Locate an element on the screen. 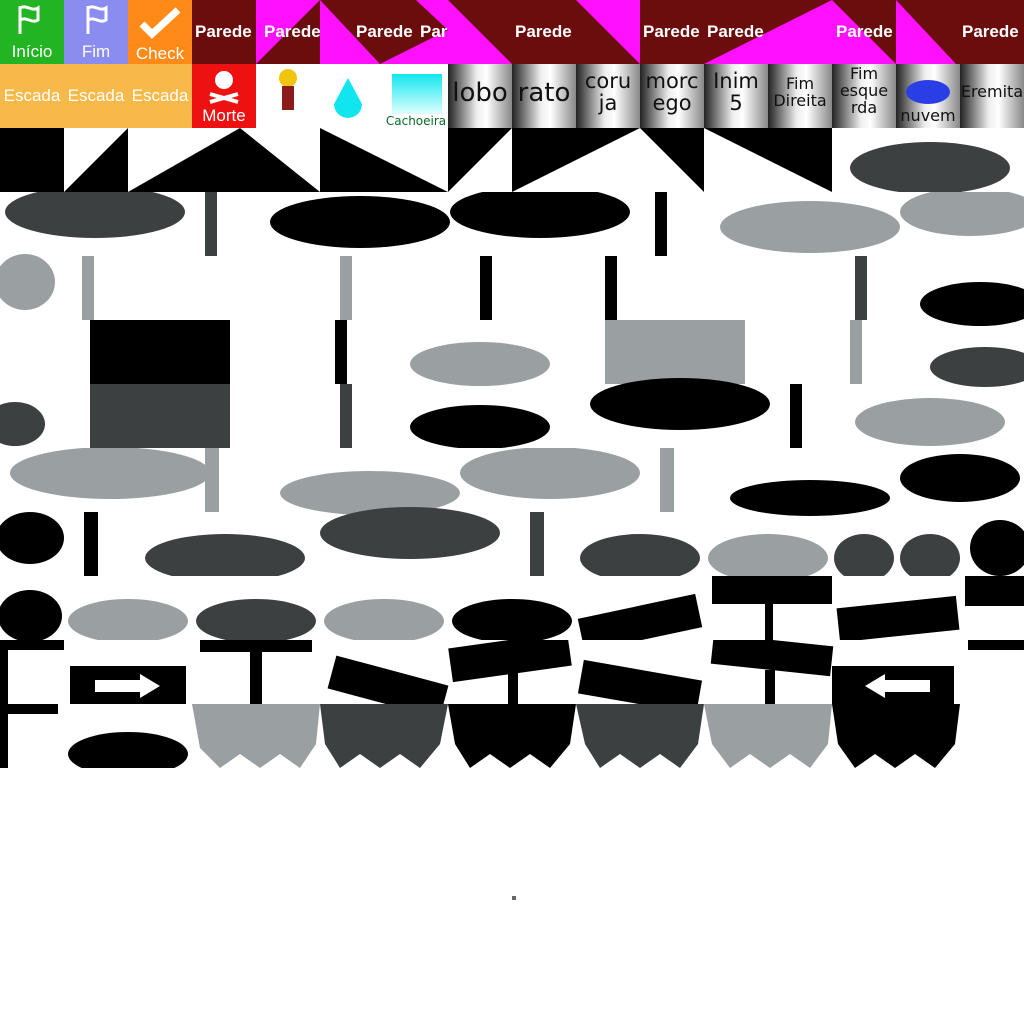 The image size is (1024, 1024). waterfall-label: Cachoeira is located at coordinates (416, 121).